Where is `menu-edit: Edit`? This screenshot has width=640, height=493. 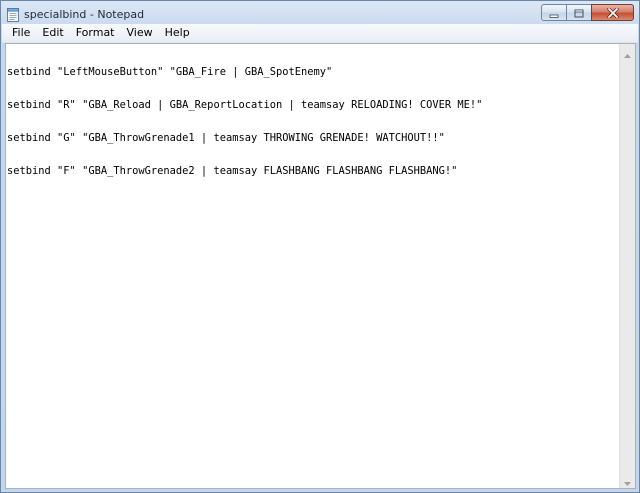 menu-edit: Edit is located at coordinates (52, 33).